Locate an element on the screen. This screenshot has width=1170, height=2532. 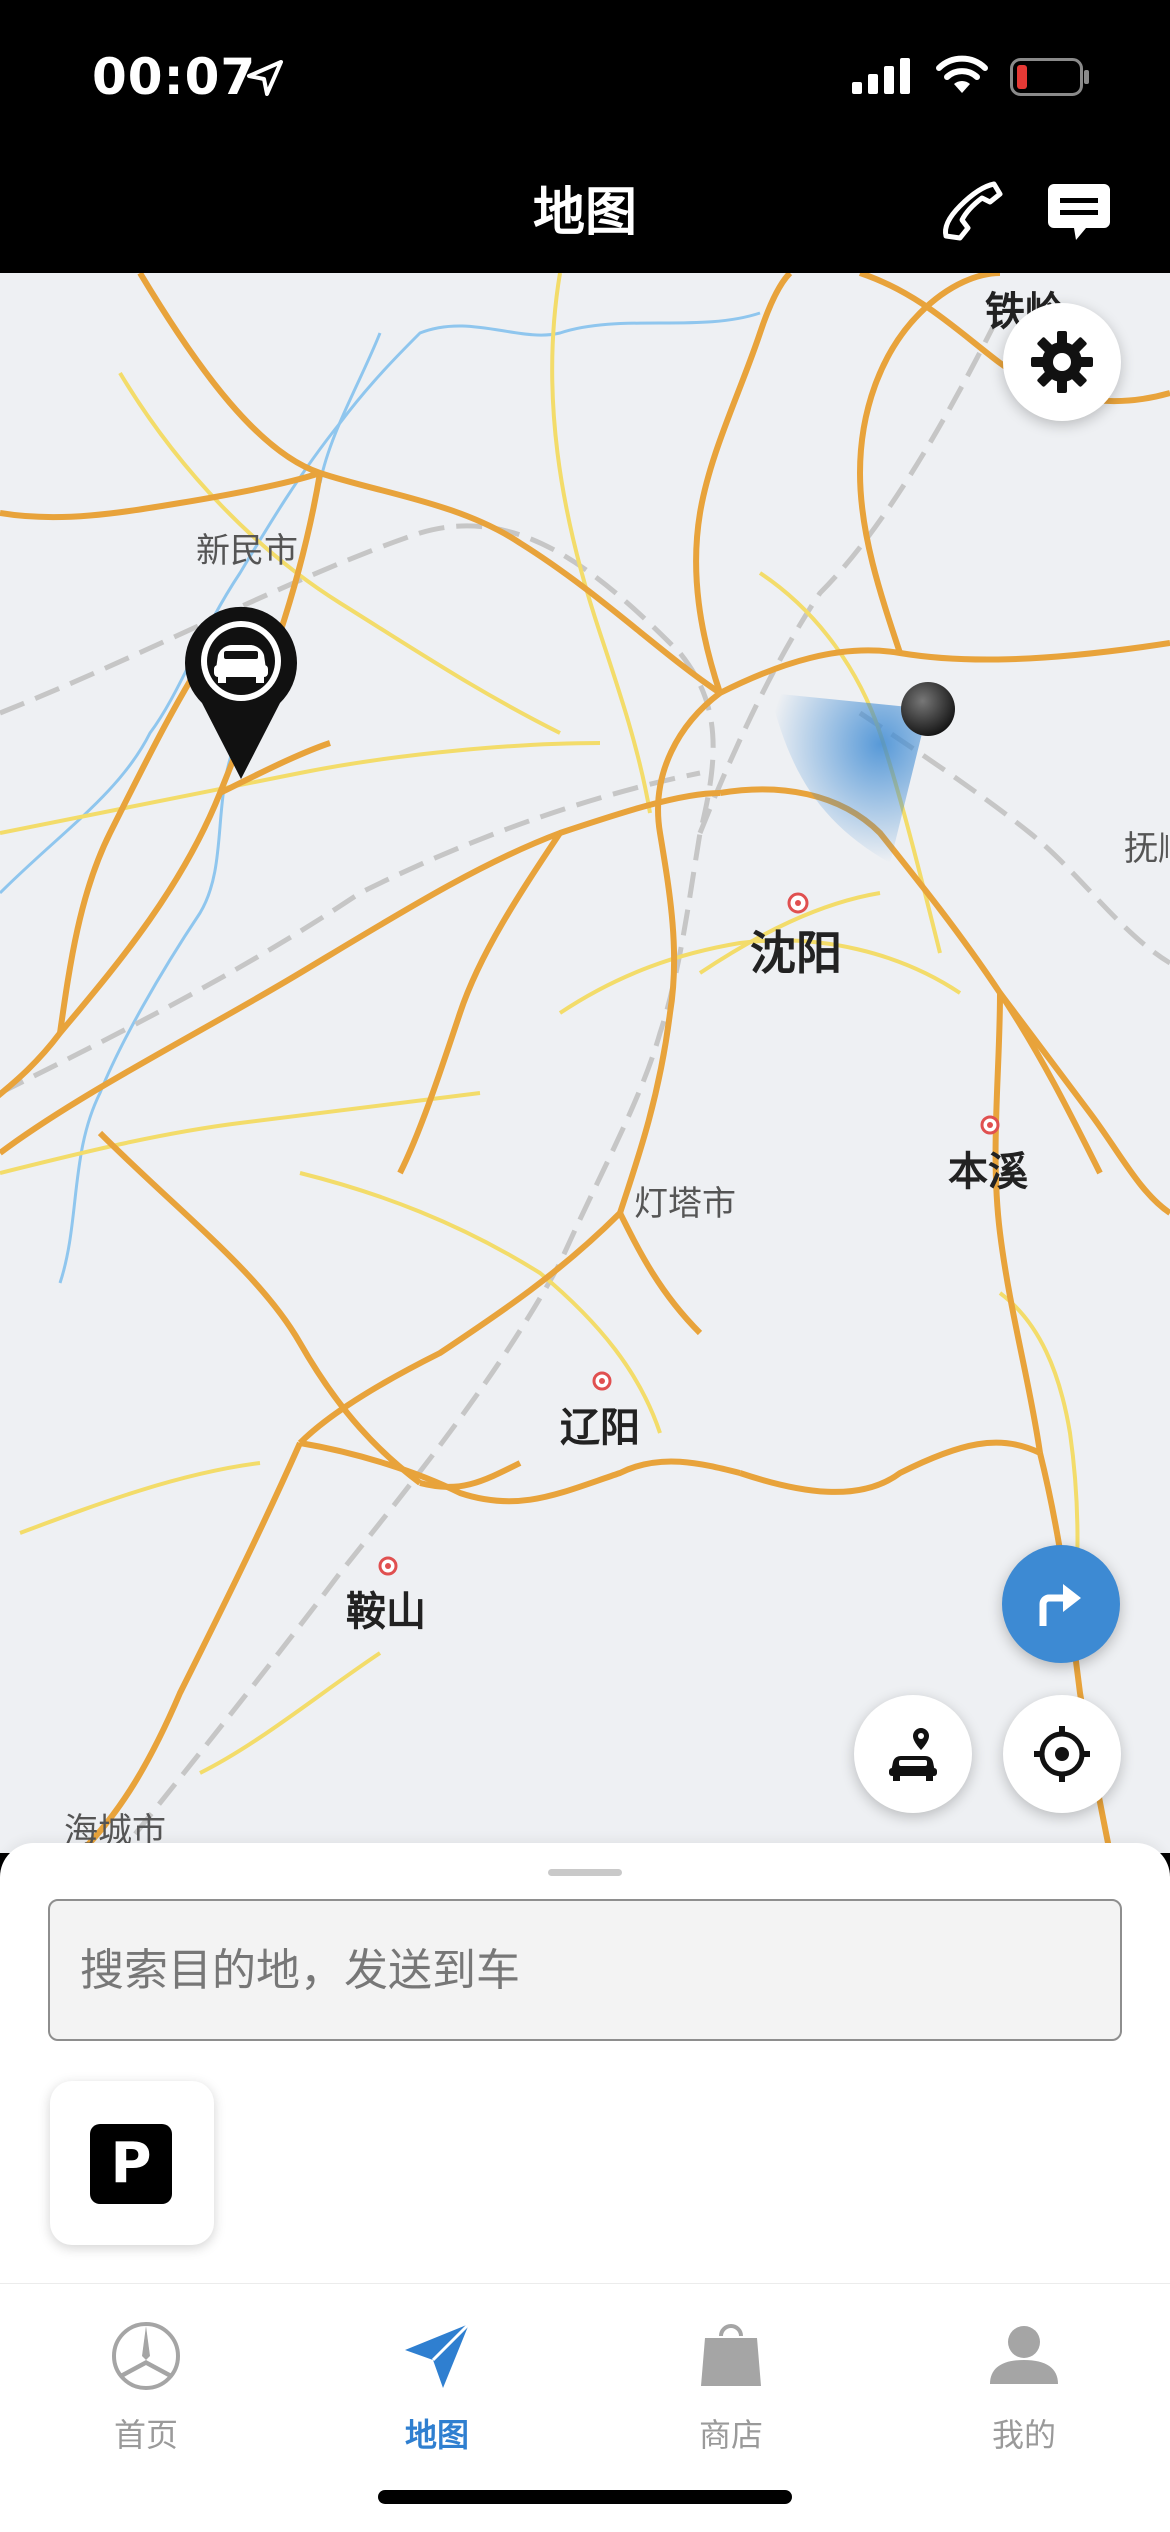
gear-icon is located at coordinates (1062, 362).